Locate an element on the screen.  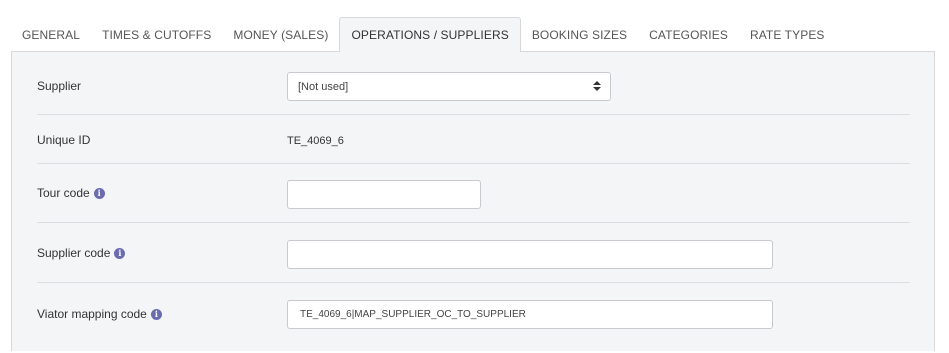
tour-code-label-text: Tour code is located at coordinates (63, 193).